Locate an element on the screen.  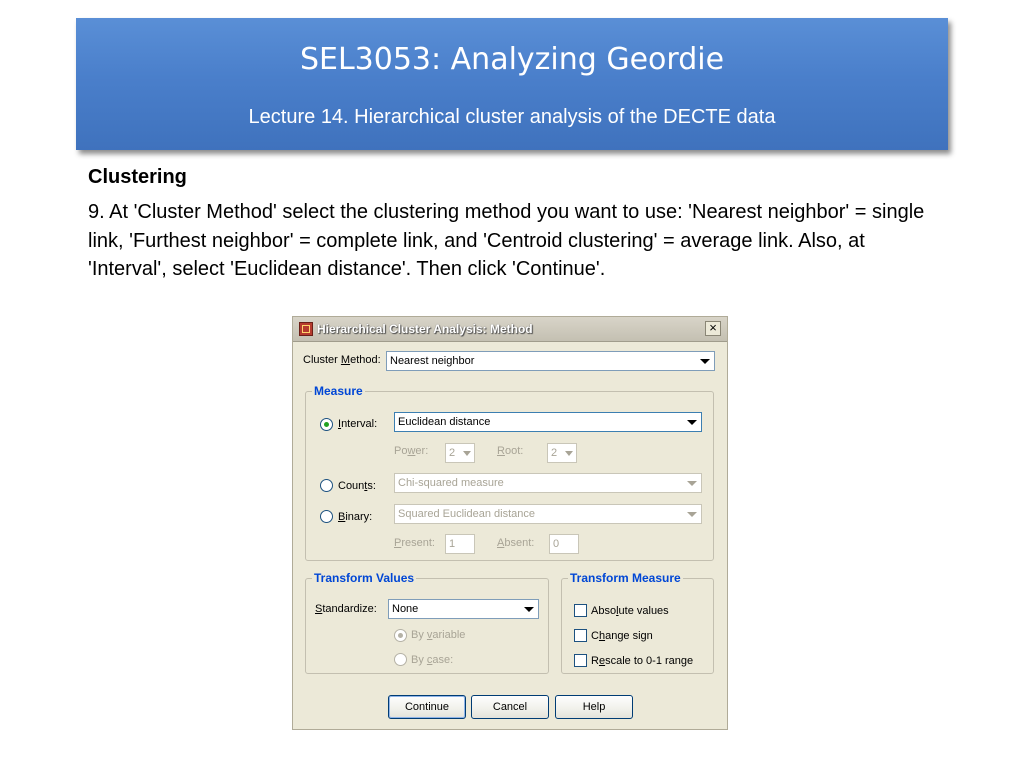
absent-field: 0 is located at coordinates (564, 544).